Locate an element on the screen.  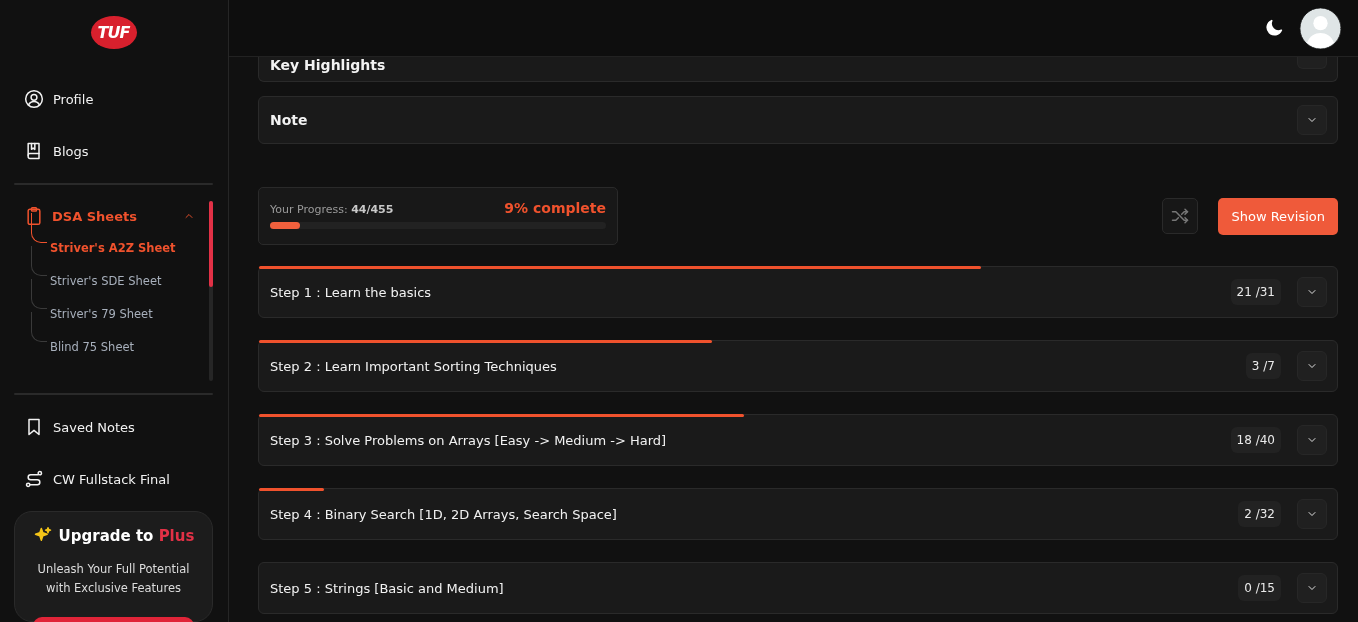
section-title: Key Highlights is located at coordinates (328, 65).